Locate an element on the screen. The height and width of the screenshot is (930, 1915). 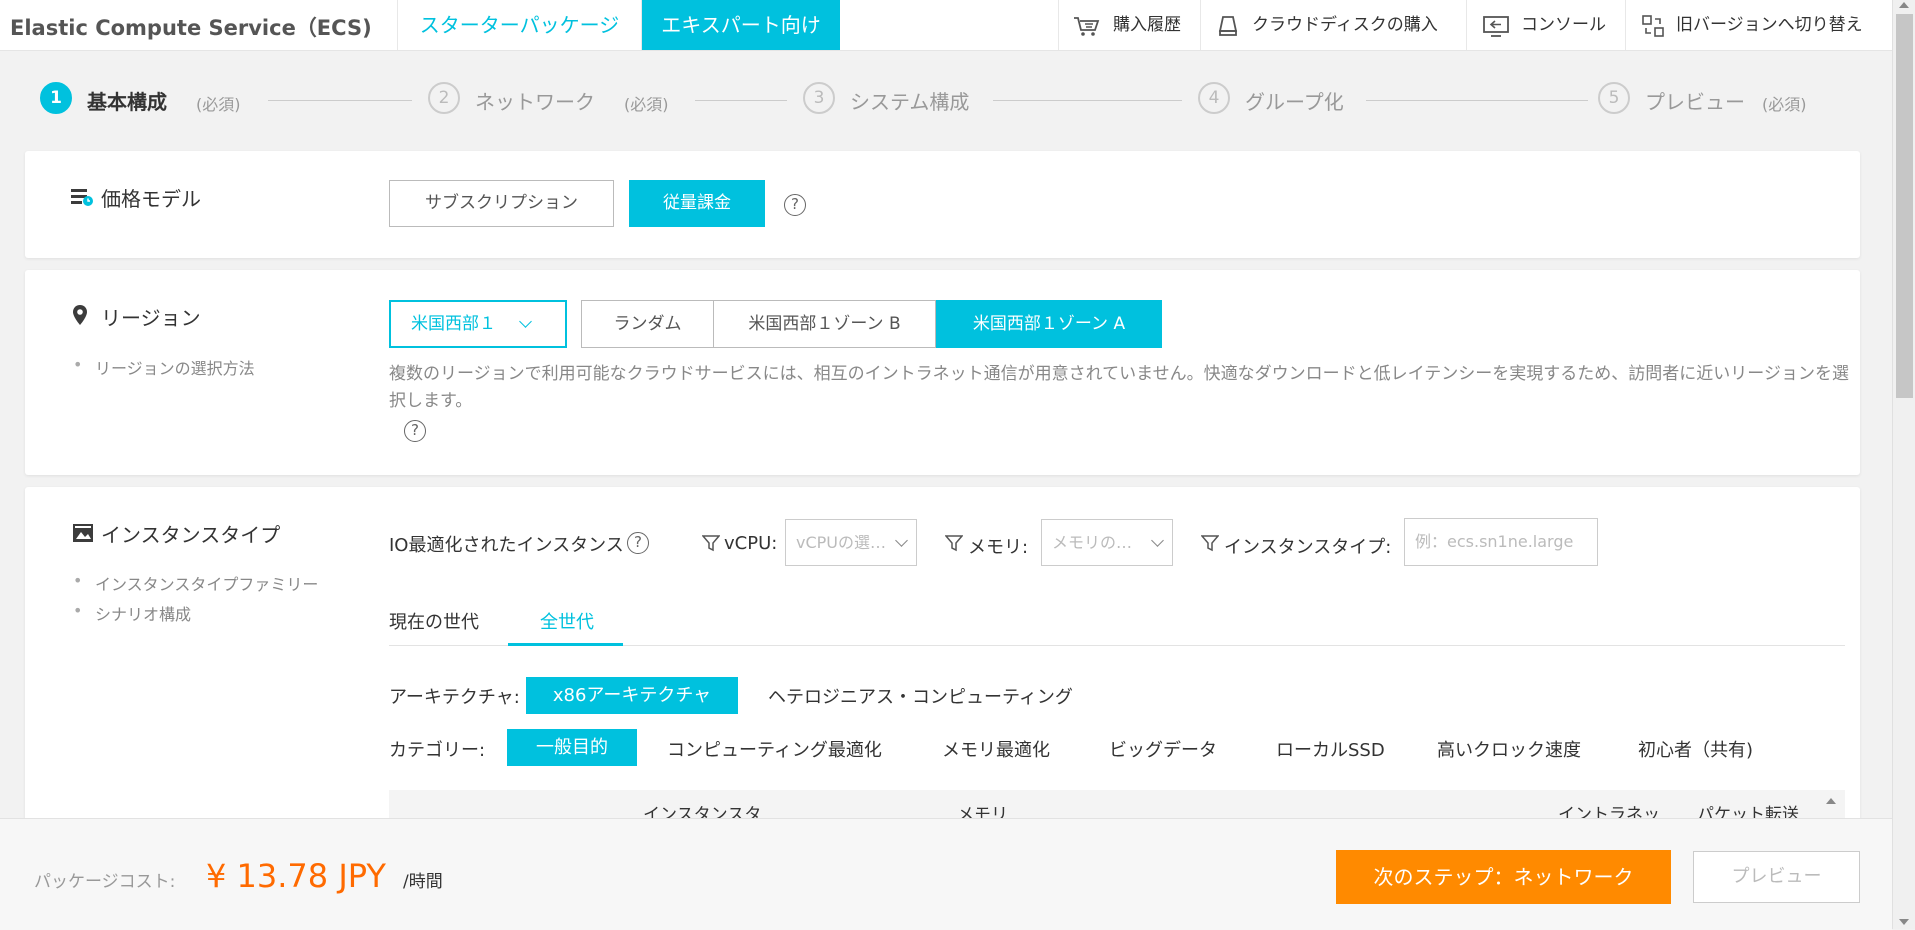
active-tab-indicator is located at coordinates (565, 644).